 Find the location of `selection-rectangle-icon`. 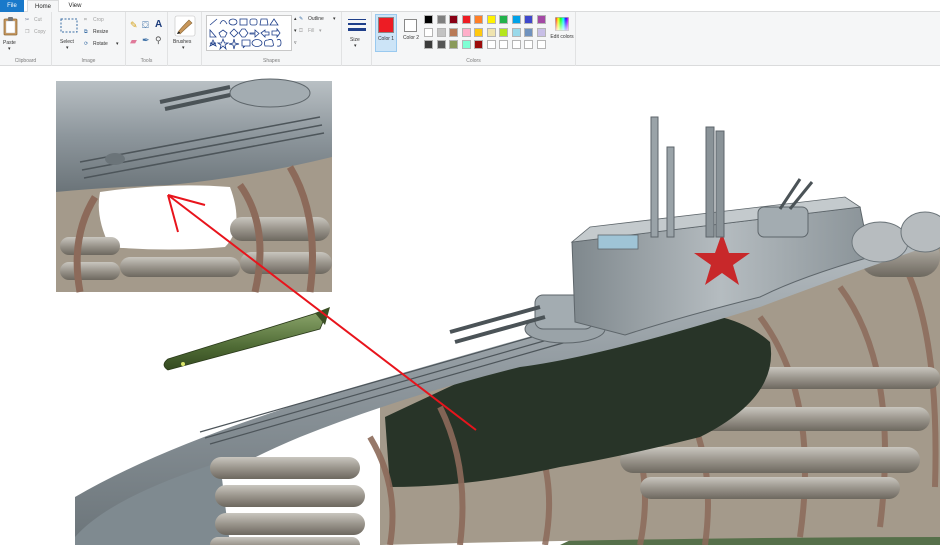

selection-rectangle-icon is located at coordinates (69, 25).